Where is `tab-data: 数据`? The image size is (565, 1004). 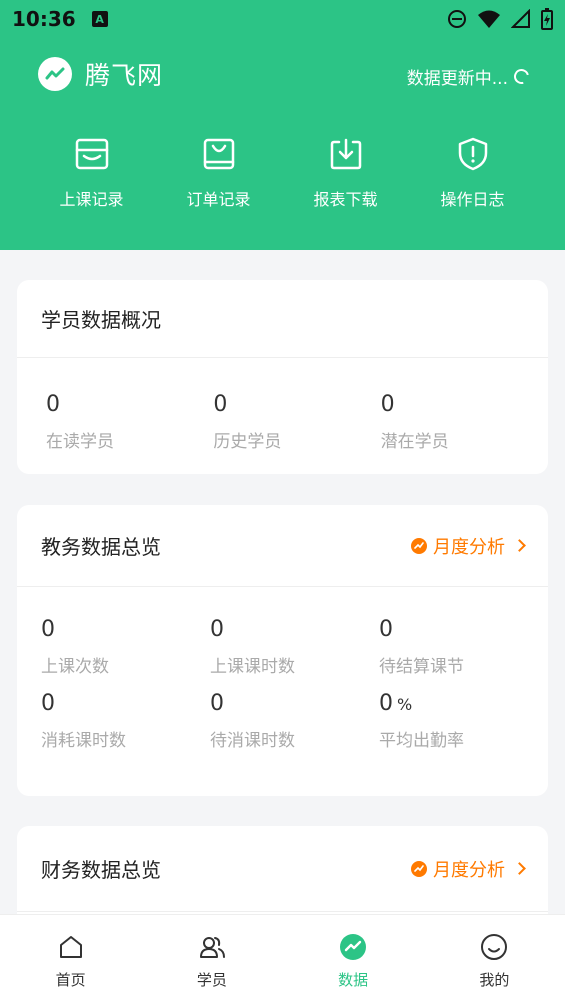 tab-data: 数据 is located at coordinates (353, 959).